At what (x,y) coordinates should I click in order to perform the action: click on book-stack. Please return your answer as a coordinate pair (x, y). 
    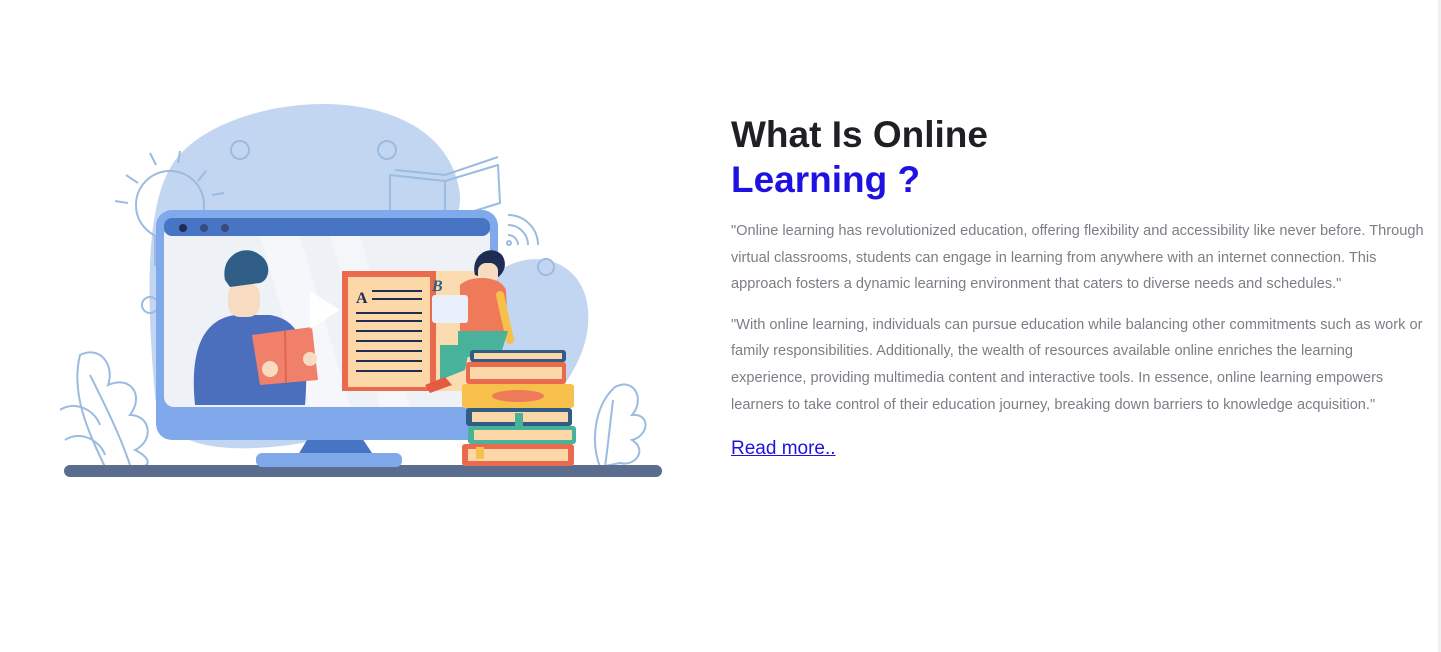
    Looking at the image, I should click on (519, 408).